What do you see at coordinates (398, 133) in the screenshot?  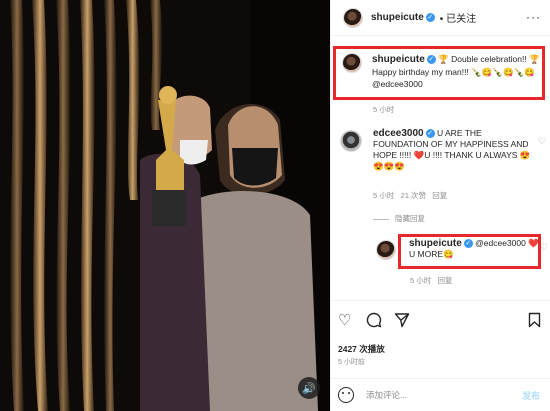 I see `commenter-username: edcee3000` at bounding box center [398, 133].